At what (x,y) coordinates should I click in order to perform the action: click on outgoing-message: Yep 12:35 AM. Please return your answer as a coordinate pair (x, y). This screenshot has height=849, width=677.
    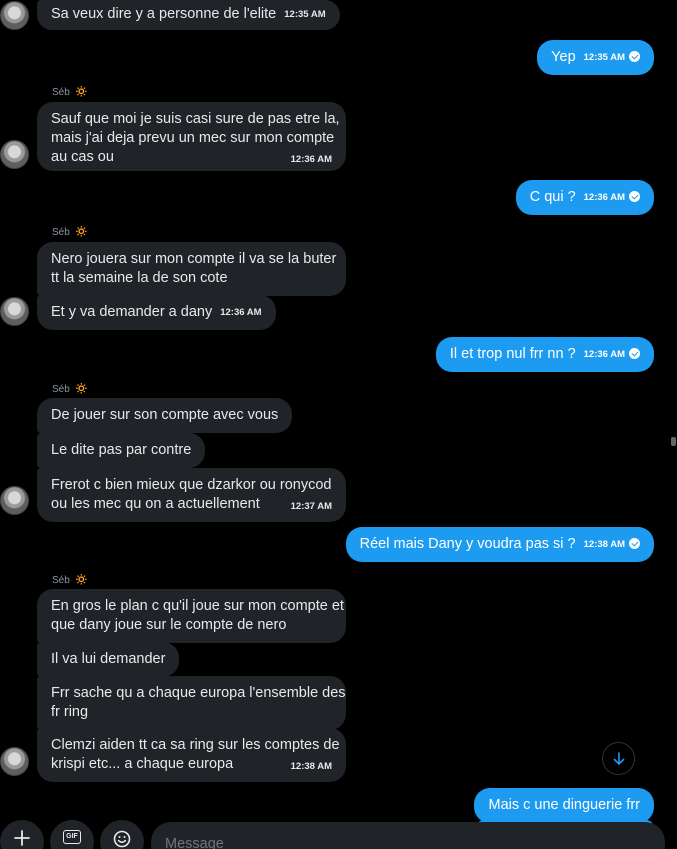
    Looking at the image, I should click on (595, 57).